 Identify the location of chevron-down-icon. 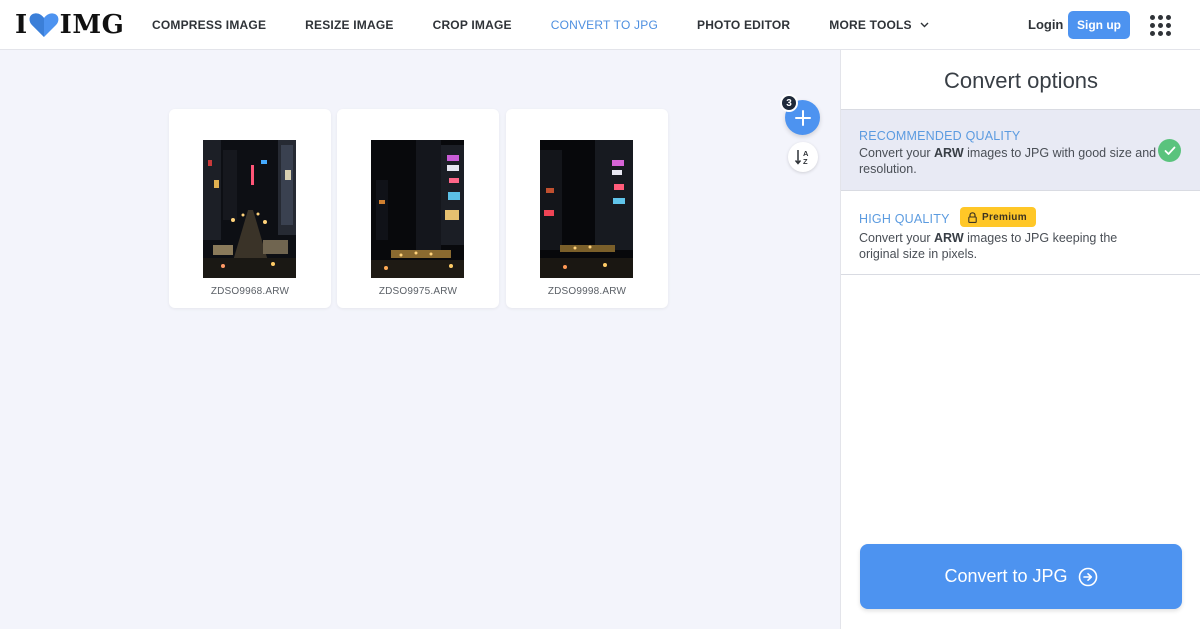
(924, 25).